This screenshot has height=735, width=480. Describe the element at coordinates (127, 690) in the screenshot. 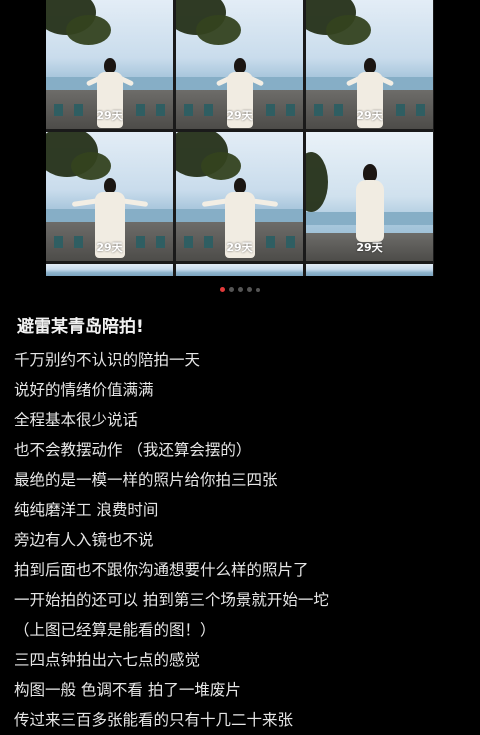

I see `post-line: 构图一般 色调不看 拍了一堆废片` at that location.